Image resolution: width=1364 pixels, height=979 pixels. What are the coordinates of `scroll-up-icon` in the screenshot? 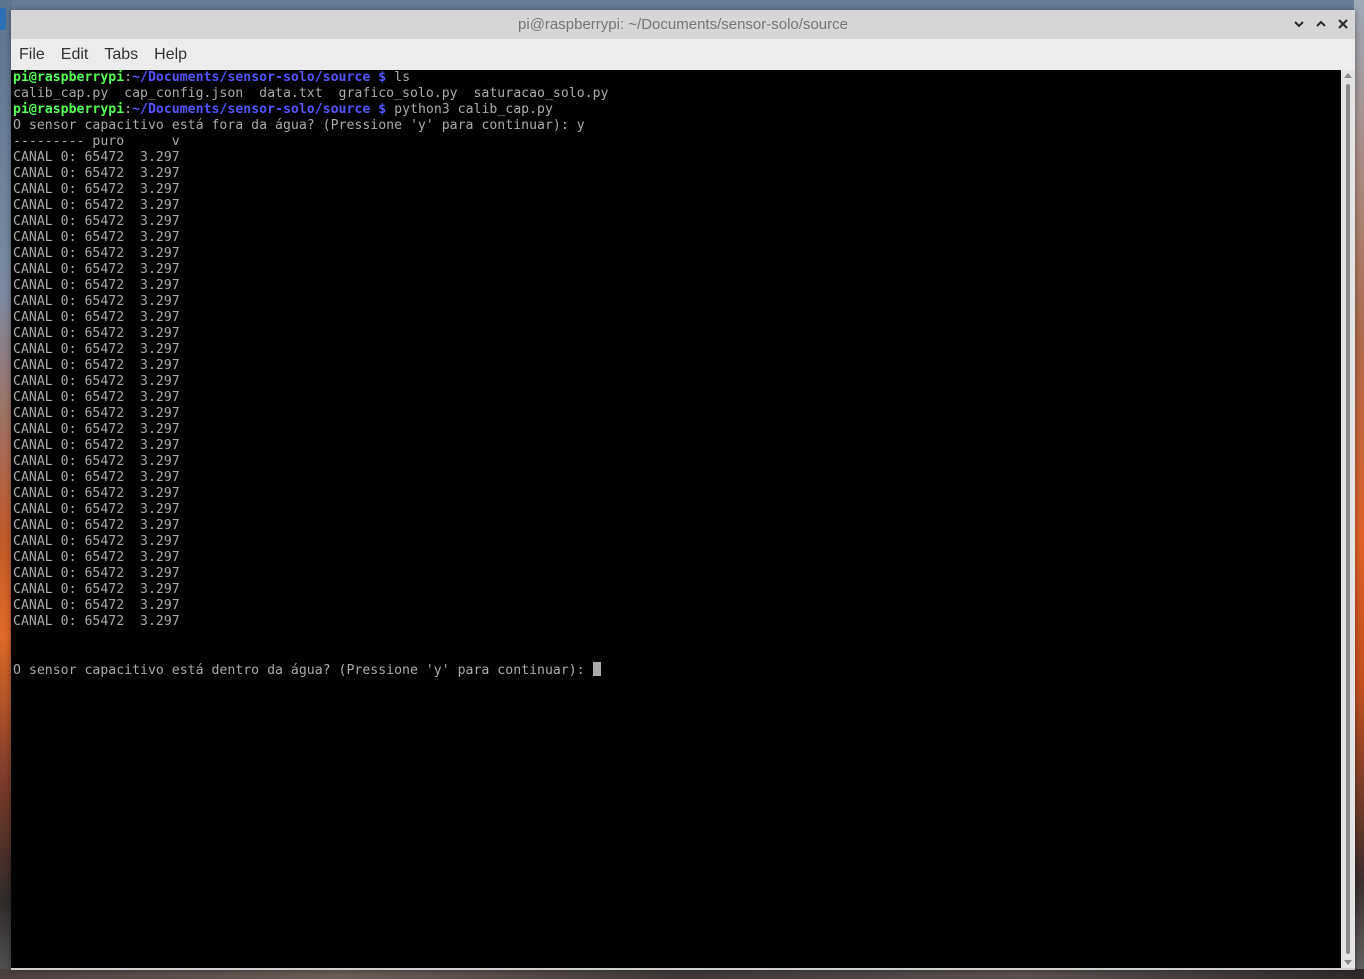 It's located at (1348, 75).